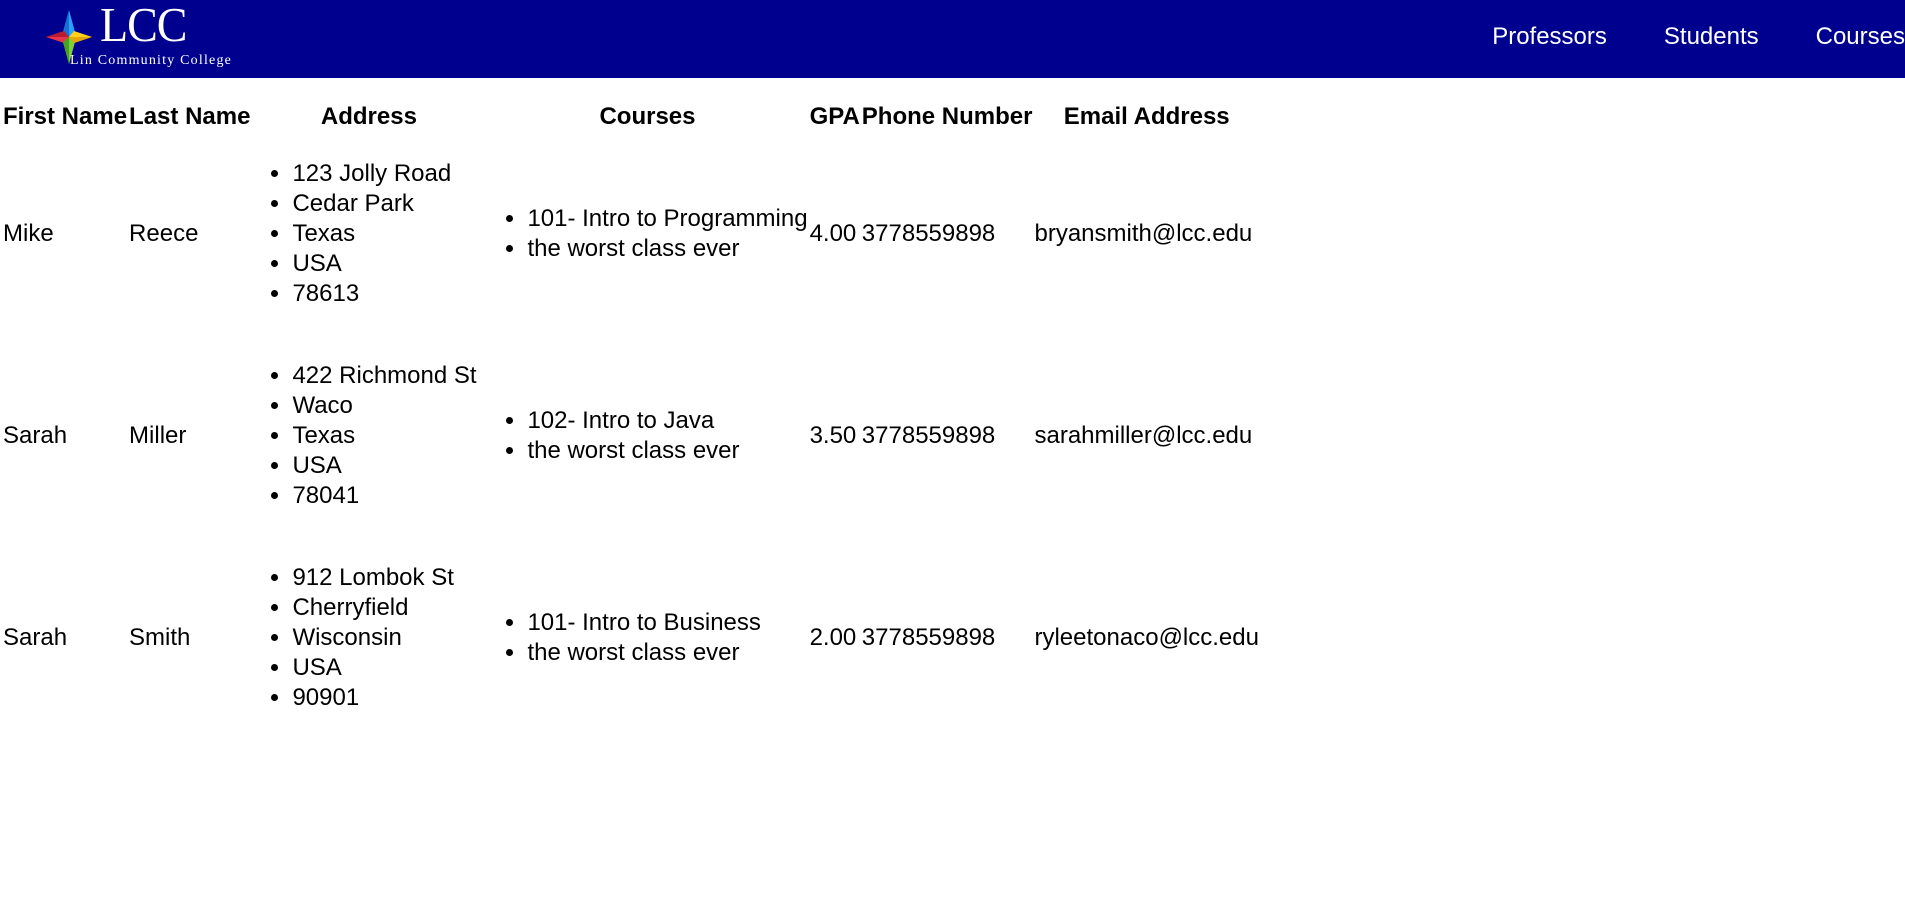 This screenshot has width=1905, height=901. What do you see at coordinates (388, 578) in the screenshot?
I see `address-line: 912 Lombok St` at bounding box center [388, 578].